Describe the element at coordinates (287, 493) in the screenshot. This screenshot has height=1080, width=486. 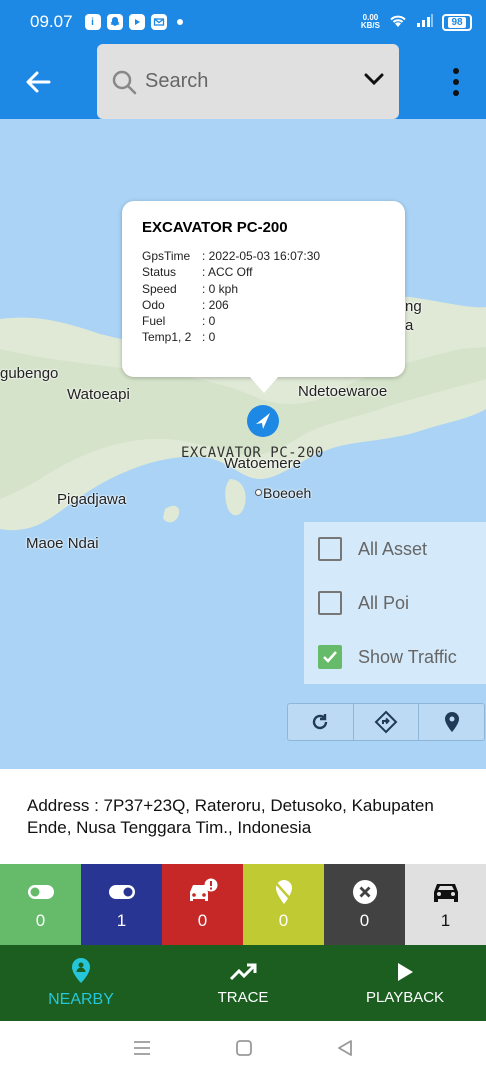
I see `place-label: Boeoeh` at that location.